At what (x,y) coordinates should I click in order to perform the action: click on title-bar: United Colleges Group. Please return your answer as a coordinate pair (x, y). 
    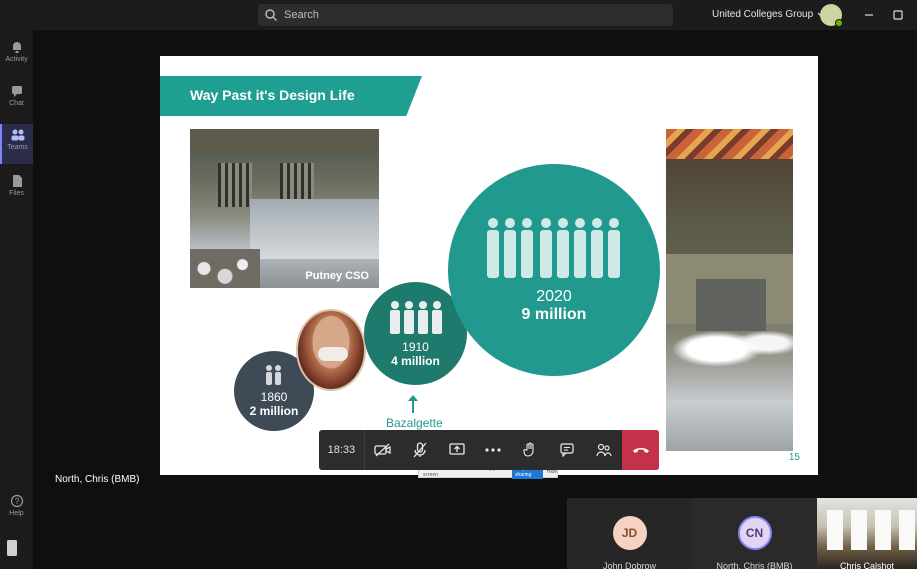
    Looking at the image, I should click on (458, 15).